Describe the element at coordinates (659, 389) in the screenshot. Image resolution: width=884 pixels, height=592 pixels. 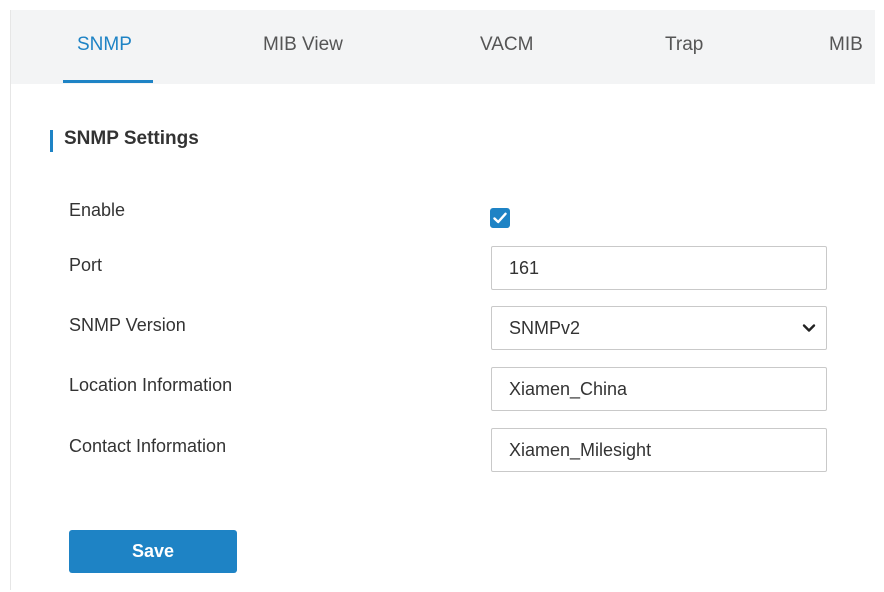
I see `location-info-input` at that location.